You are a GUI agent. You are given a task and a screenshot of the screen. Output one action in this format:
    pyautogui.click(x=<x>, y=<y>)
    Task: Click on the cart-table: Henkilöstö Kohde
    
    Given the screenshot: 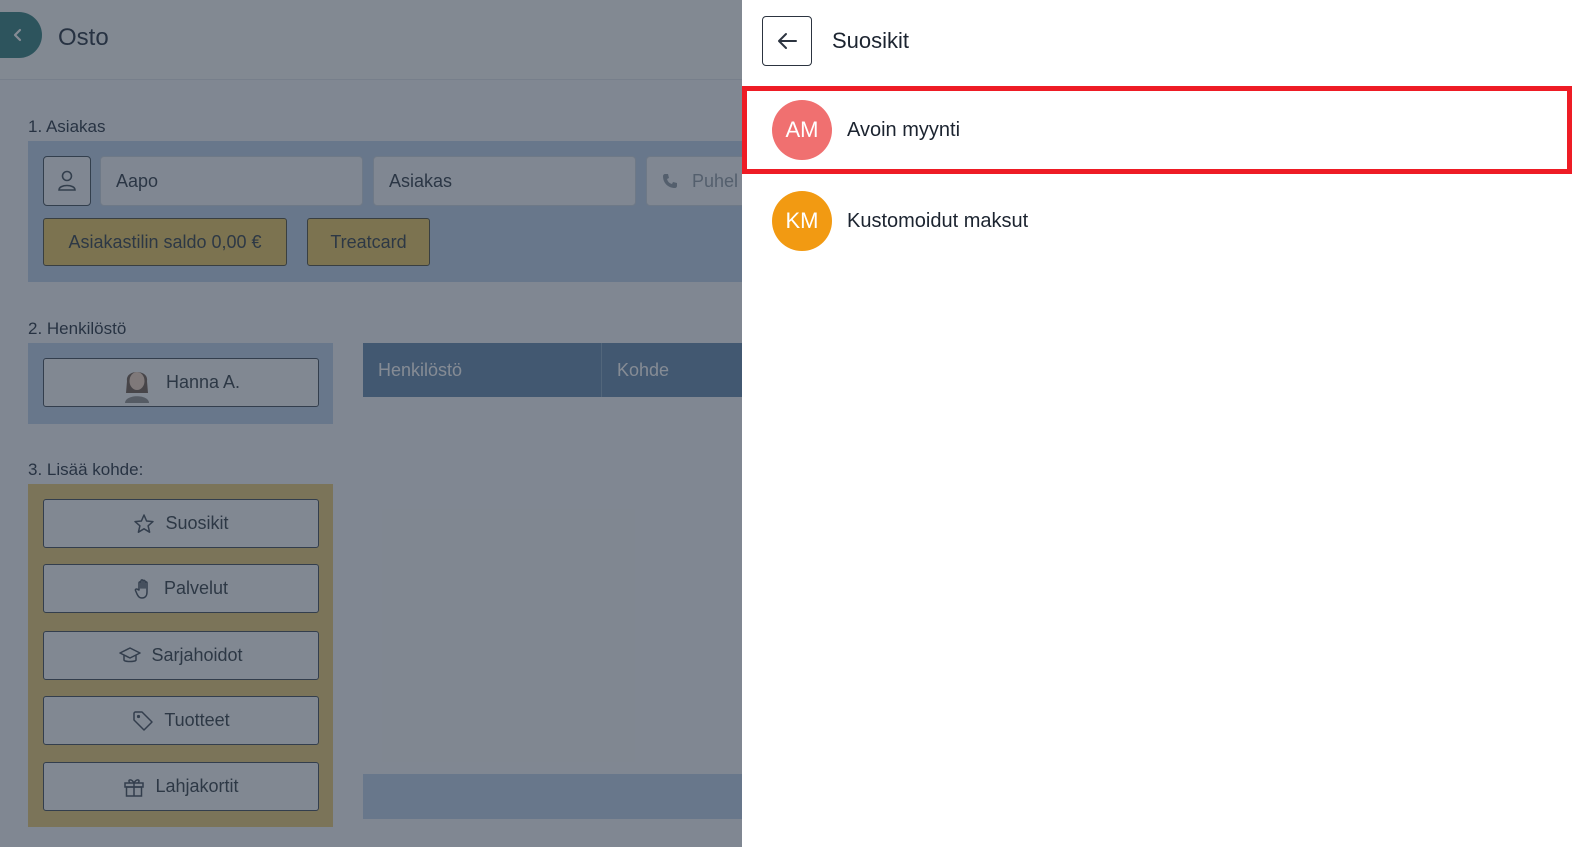 What is the action you would take?
    pyautogui.click(x=552, y=581)
    